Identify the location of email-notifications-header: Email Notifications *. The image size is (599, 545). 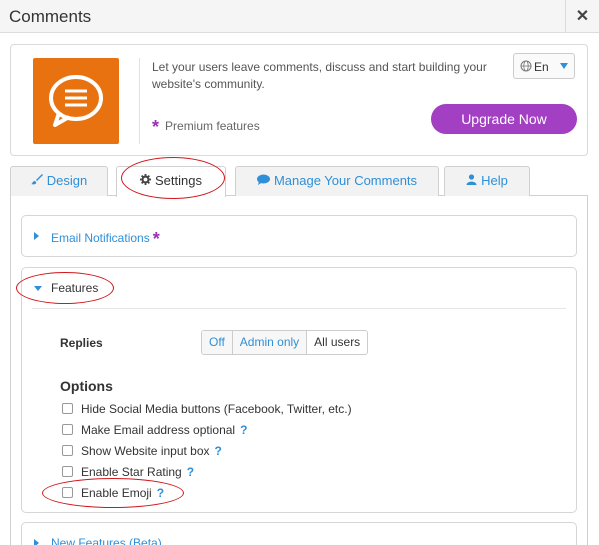
(299, 236).